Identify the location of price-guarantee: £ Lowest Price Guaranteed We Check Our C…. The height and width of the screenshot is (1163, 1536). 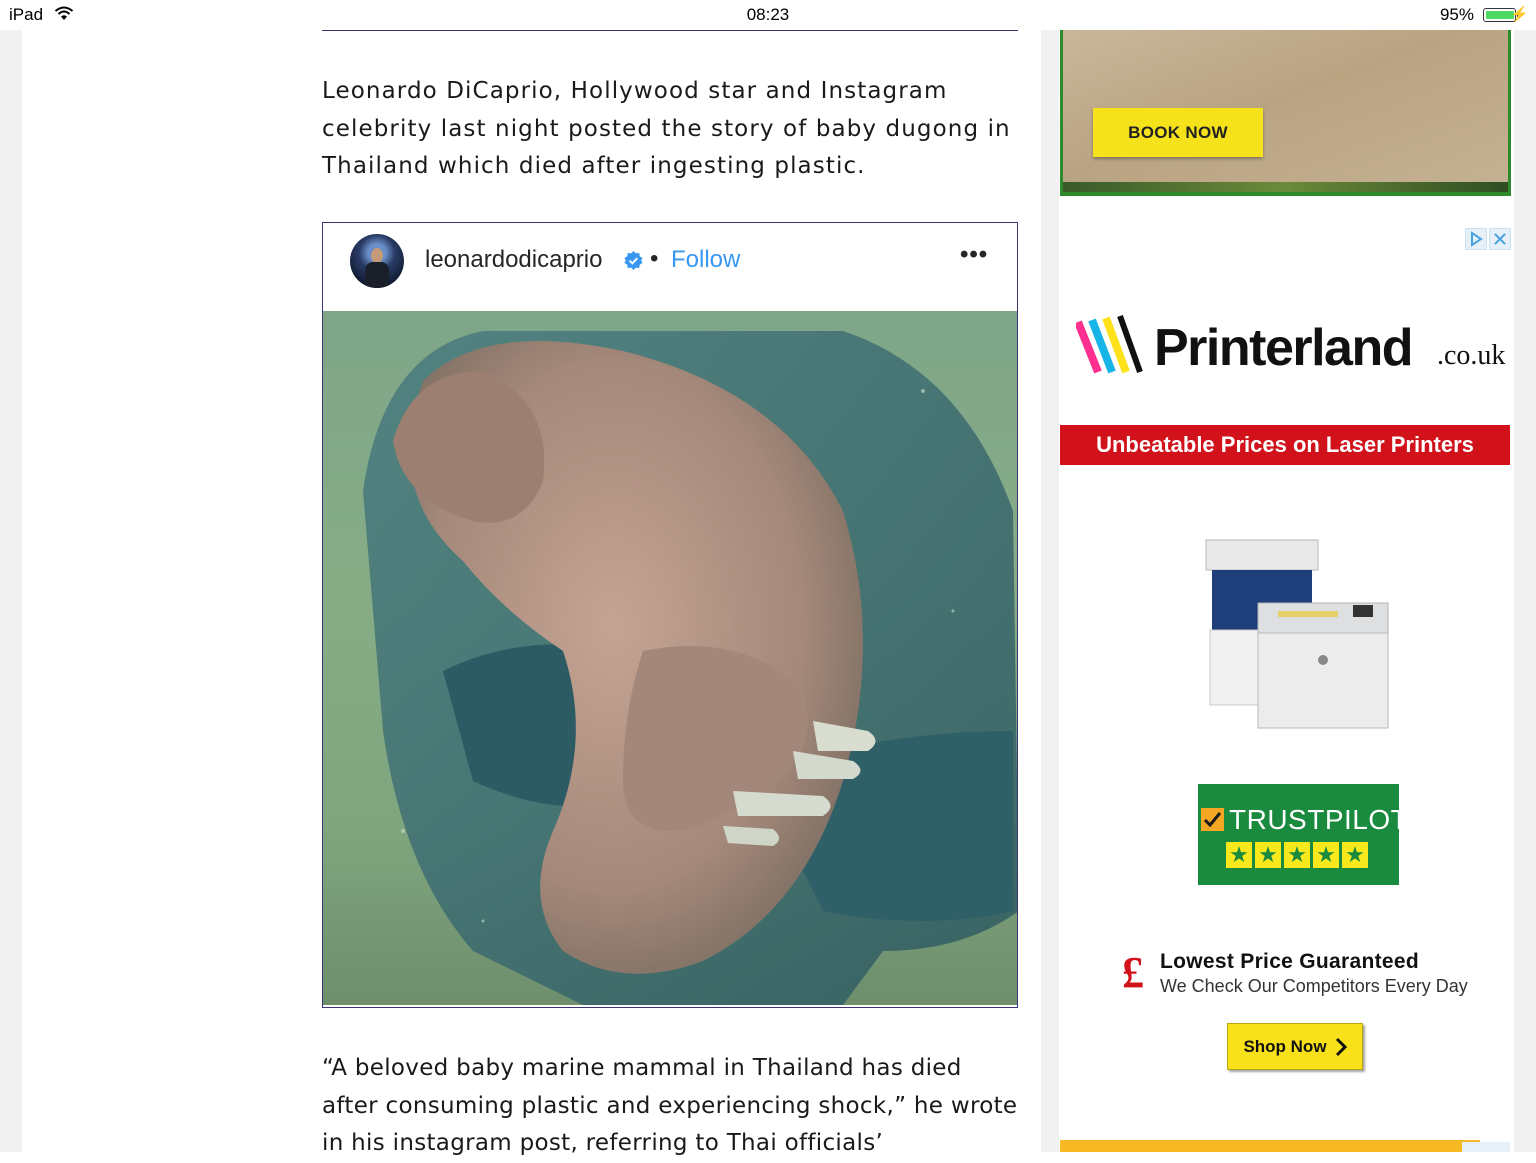
(1307, 975).